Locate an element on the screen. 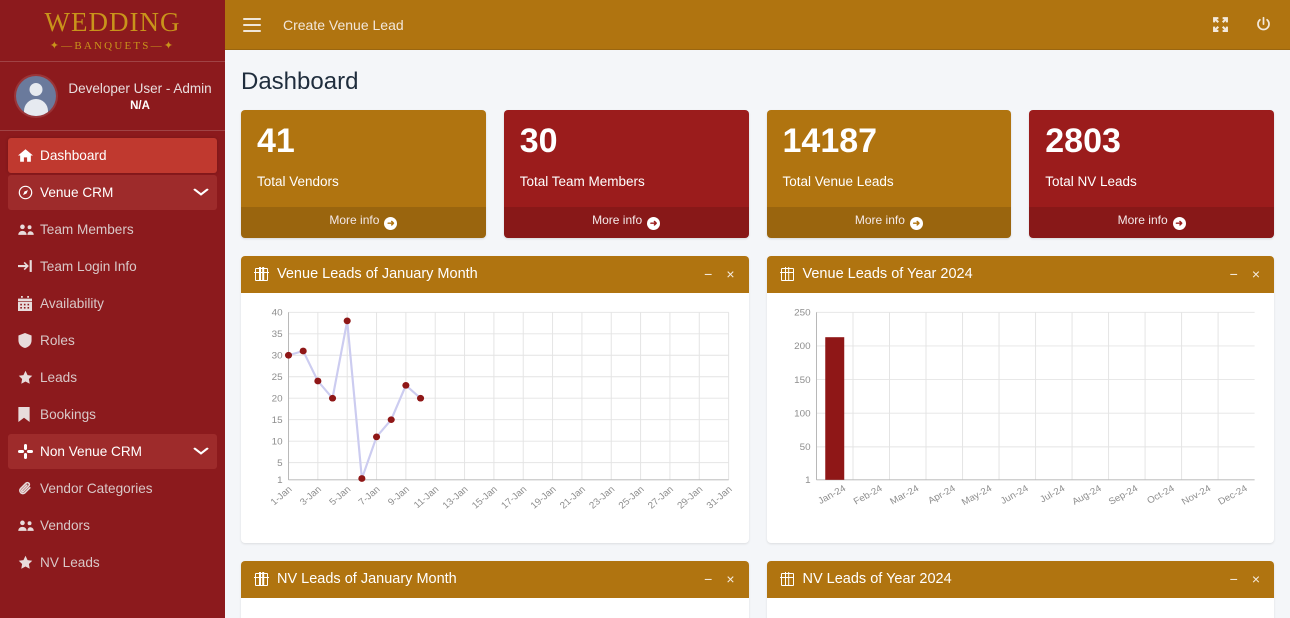 This screenshot has width=1290, height=618. svg-text: Dec-24 is located at coordinates (1233, 495).